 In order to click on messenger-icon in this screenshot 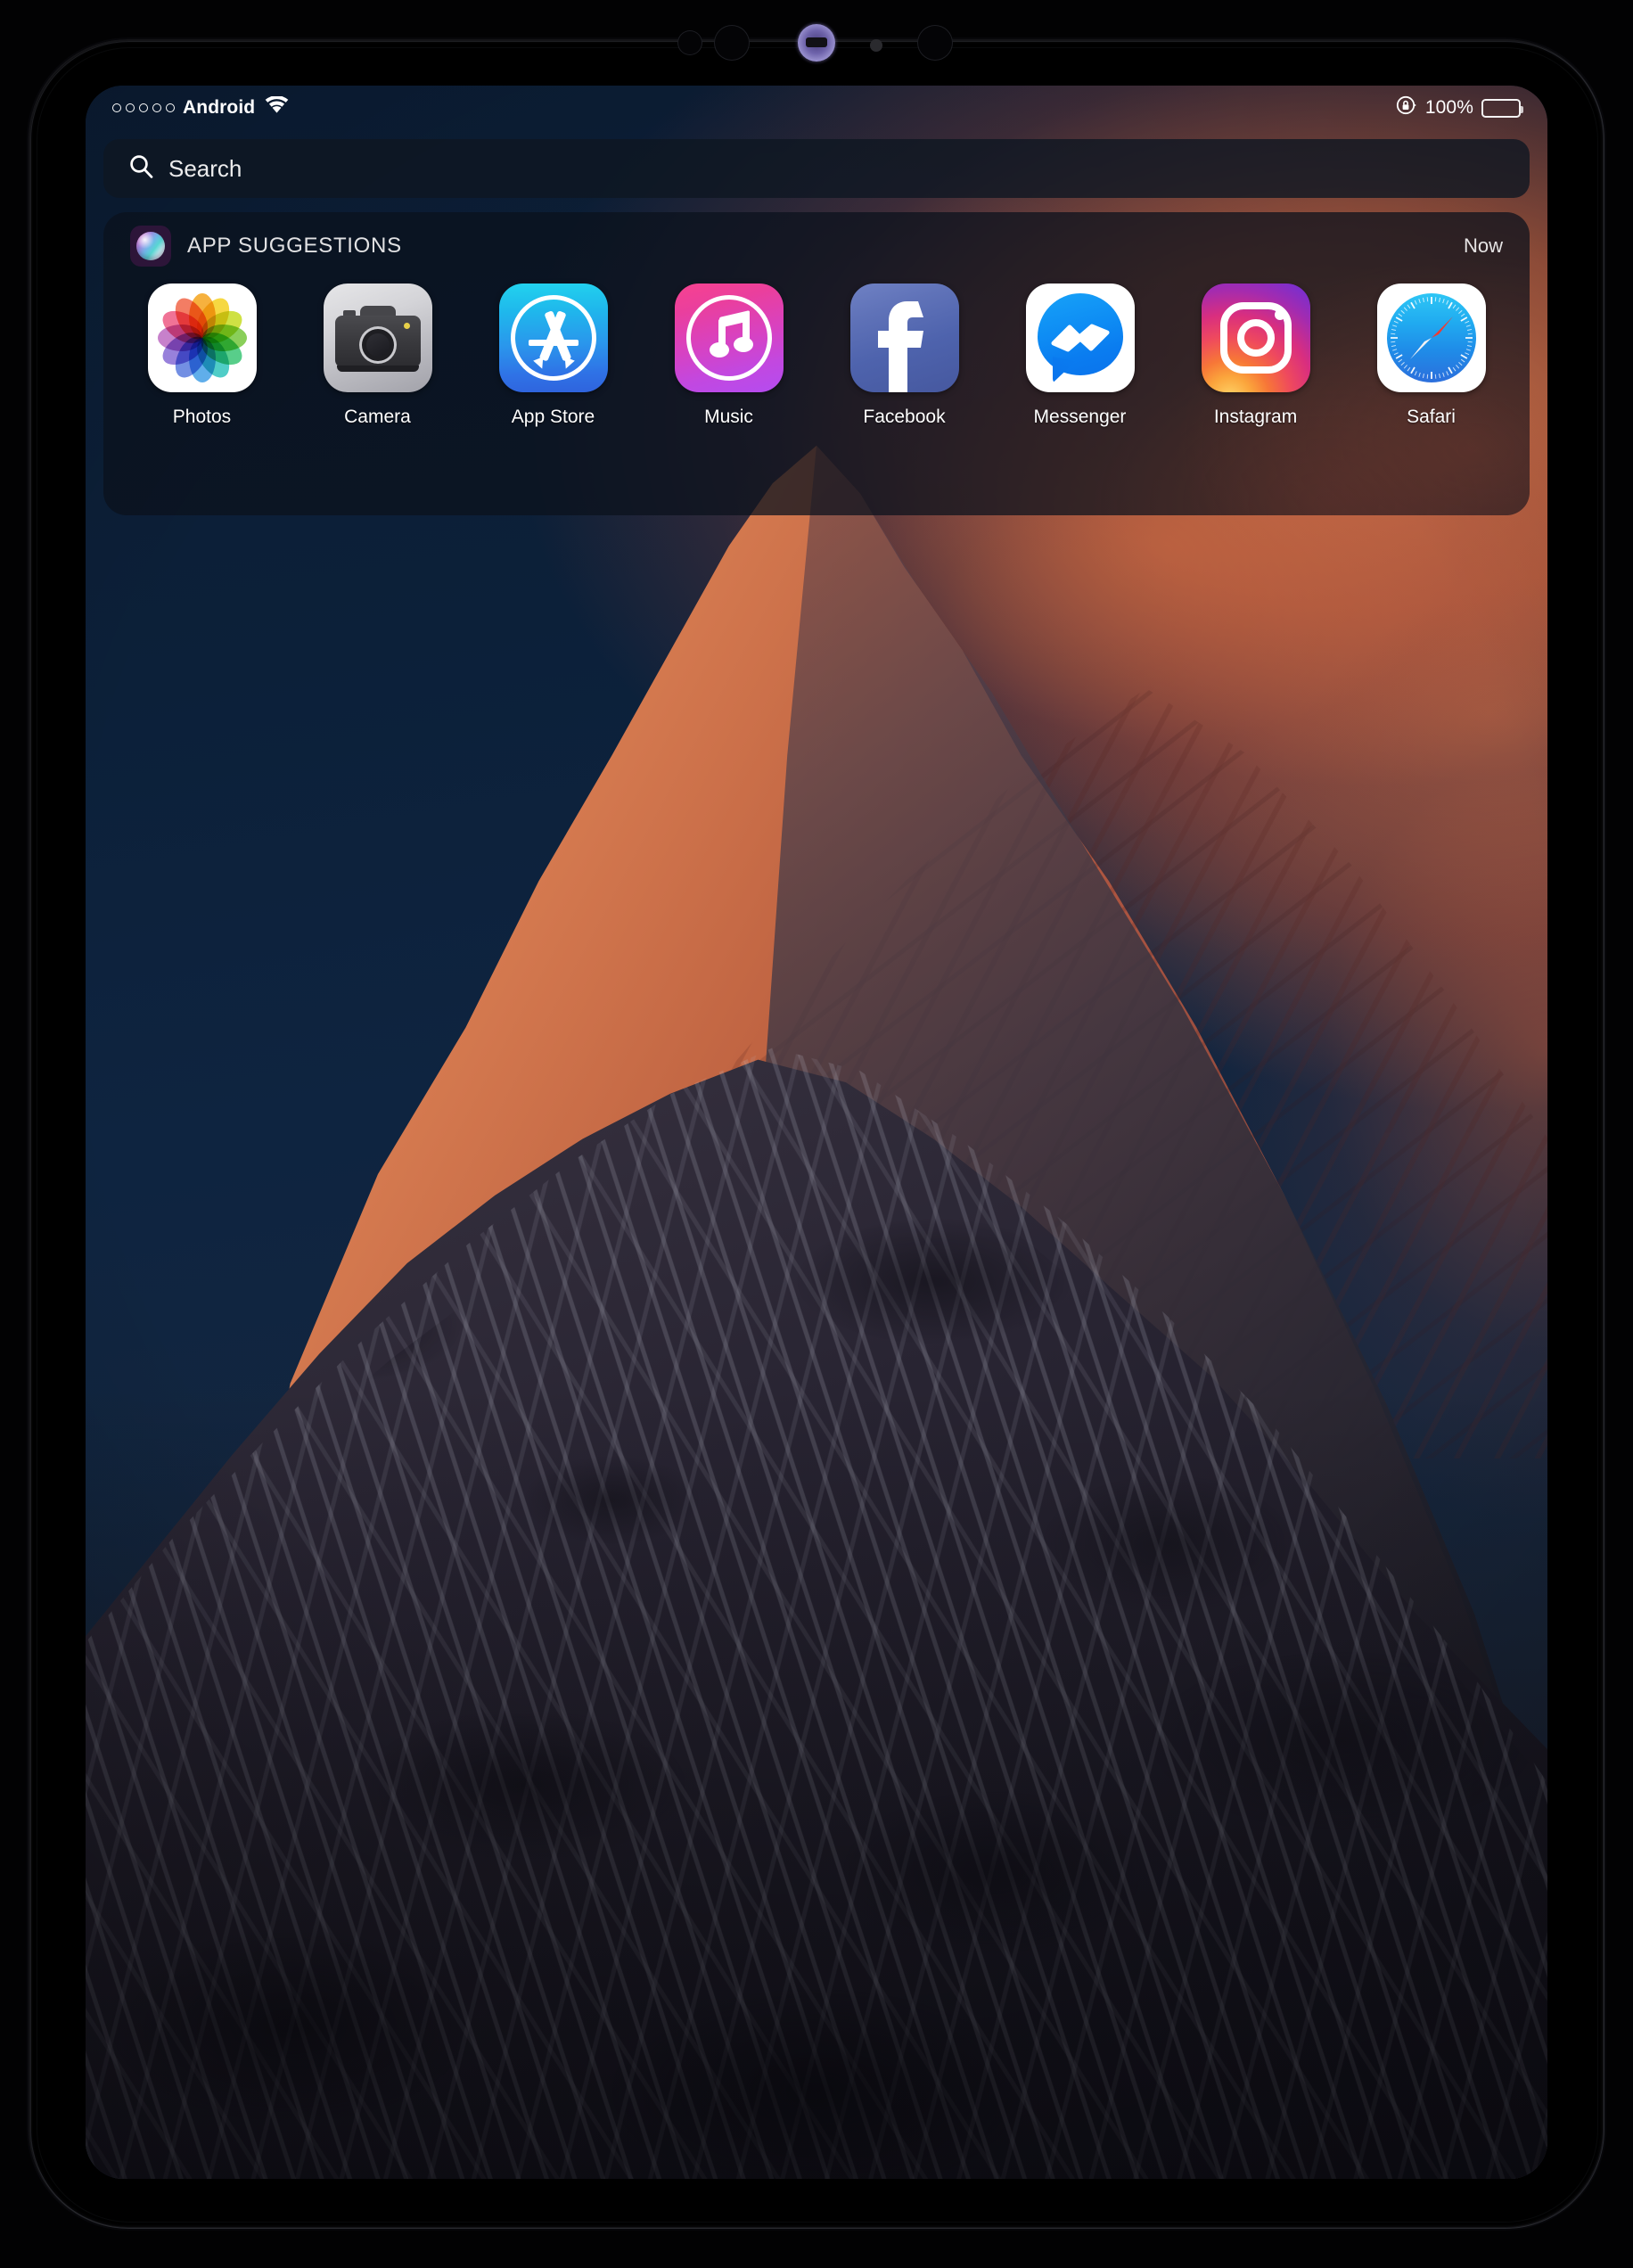, I will do `click(1080, 338)`.